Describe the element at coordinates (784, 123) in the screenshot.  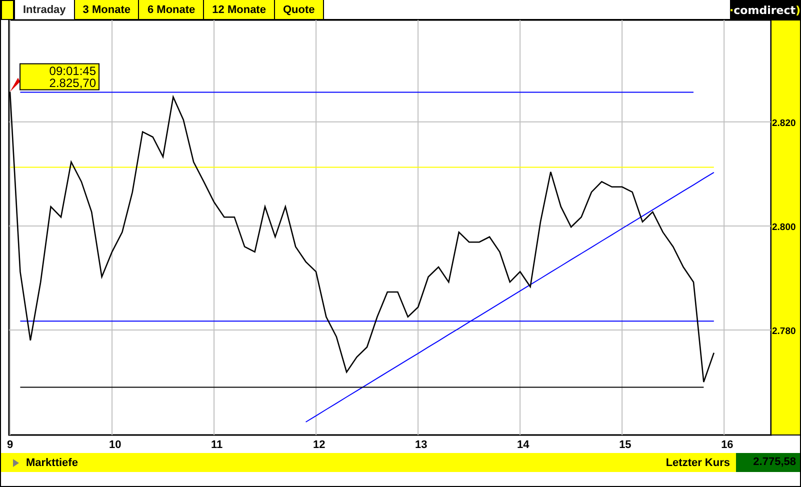
I see `price-axis-label: 2.820` at that location.